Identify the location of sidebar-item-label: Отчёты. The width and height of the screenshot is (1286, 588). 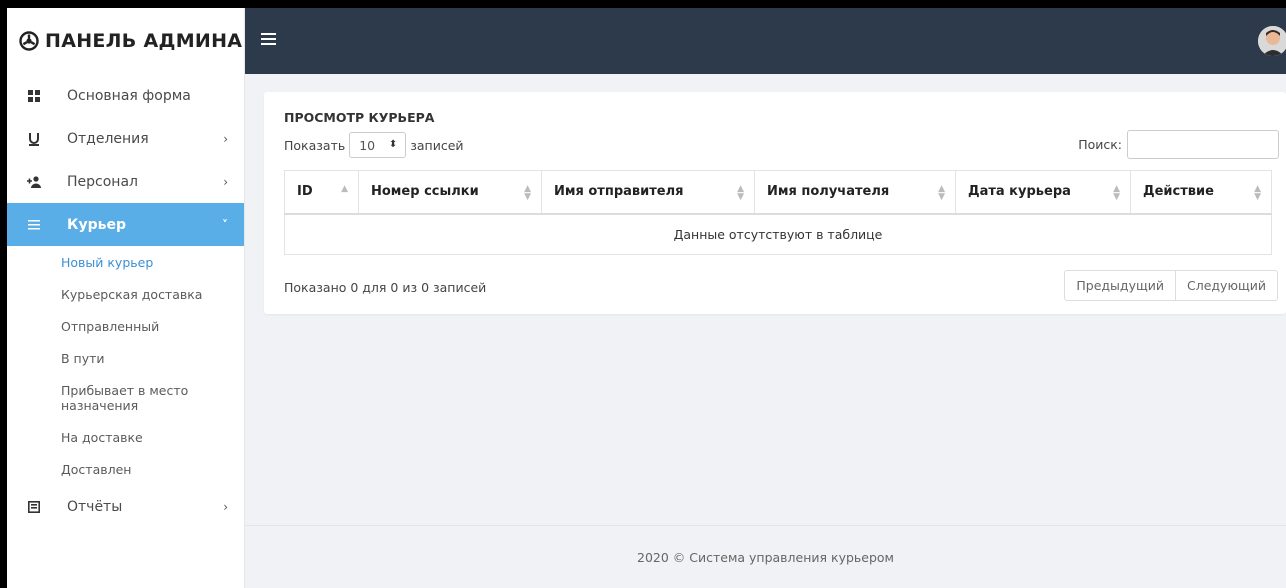
(95, 506).